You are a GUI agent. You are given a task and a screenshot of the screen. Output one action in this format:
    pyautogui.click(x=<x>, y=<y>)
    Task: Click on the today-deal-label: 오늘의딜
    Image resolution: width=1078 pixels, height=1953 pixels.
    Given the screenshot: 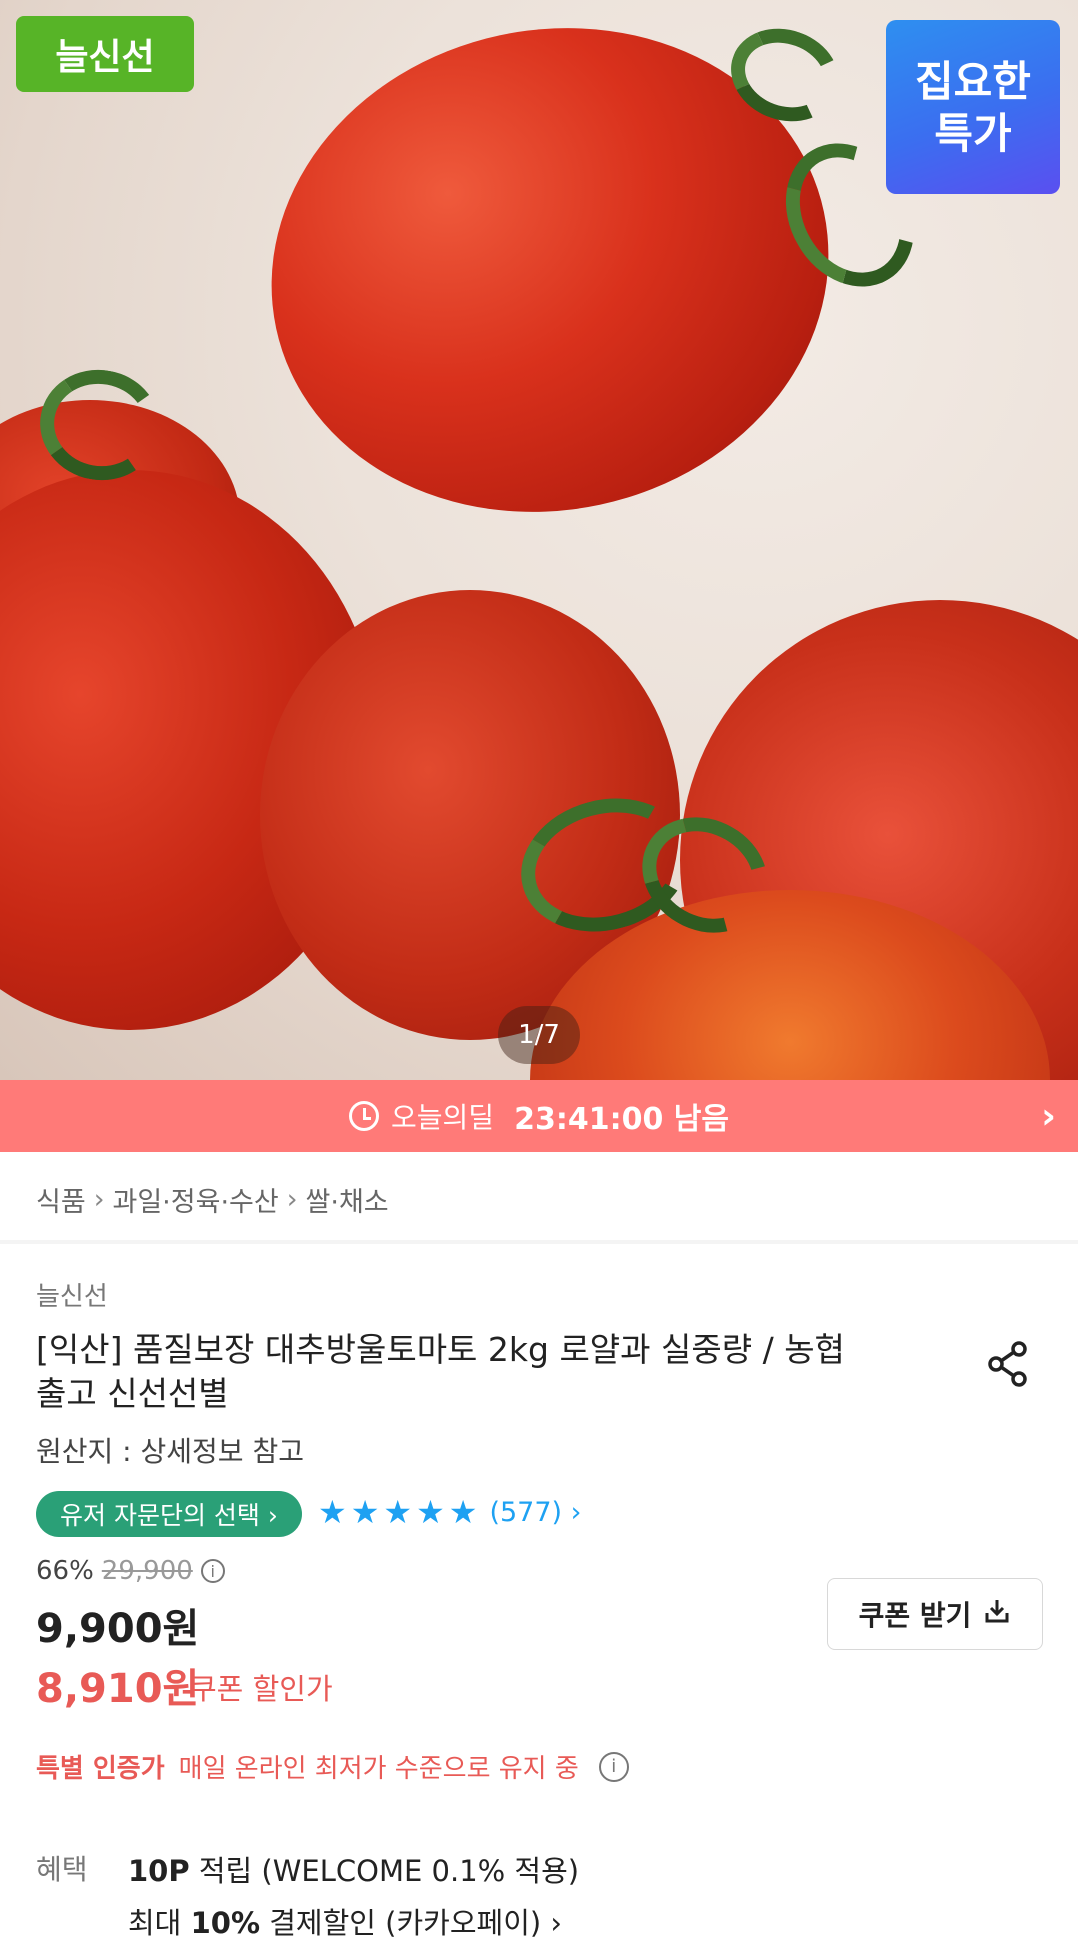 What is the action you would take?
    pyautogui.click(x=443, y=1117)
    